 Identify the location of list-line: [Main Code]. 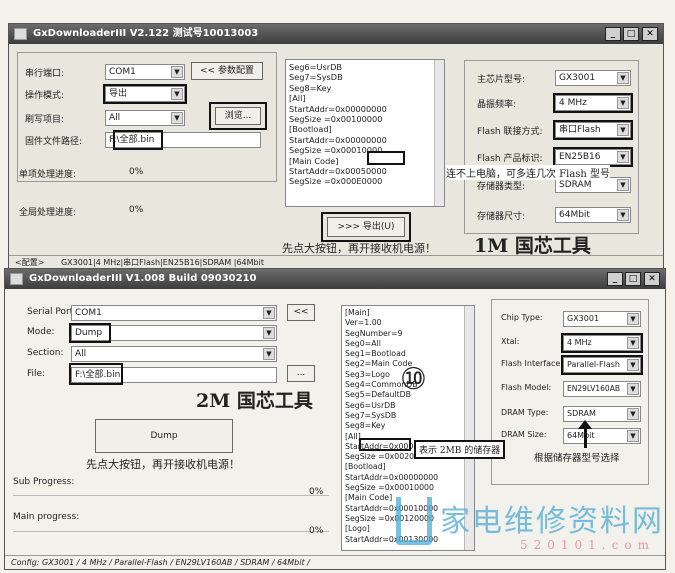
(314, 160).